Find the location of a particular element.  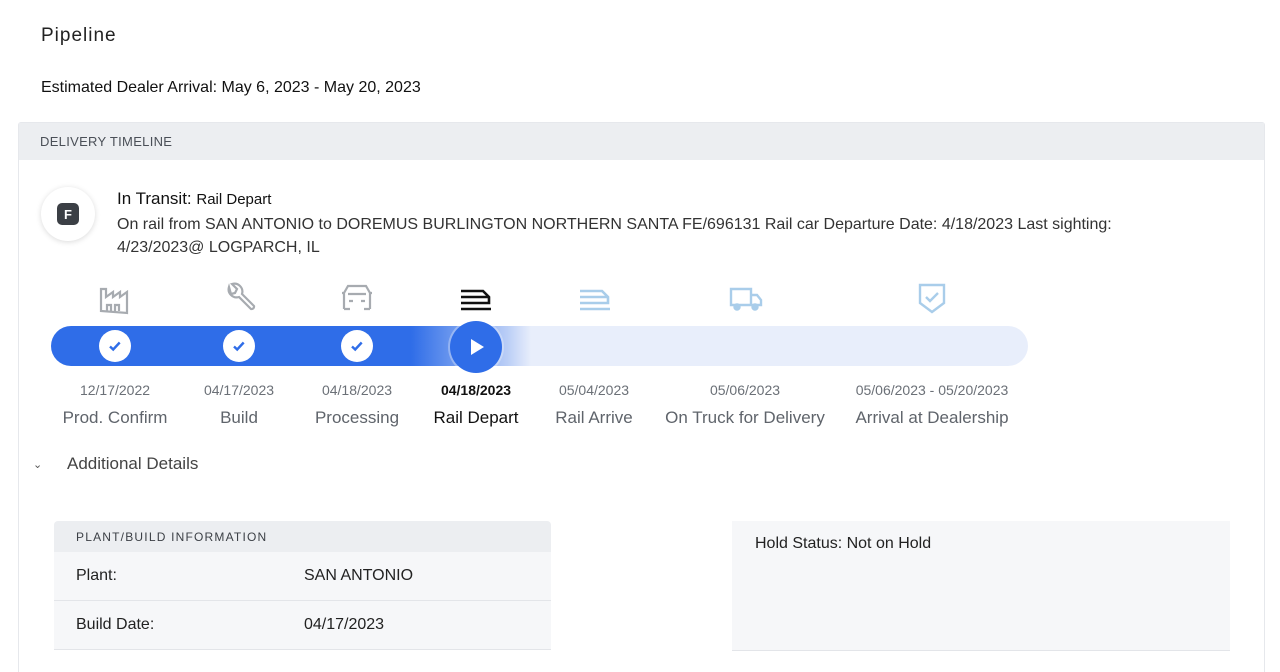

shield-check-icon is located at coordinates (932, 298).